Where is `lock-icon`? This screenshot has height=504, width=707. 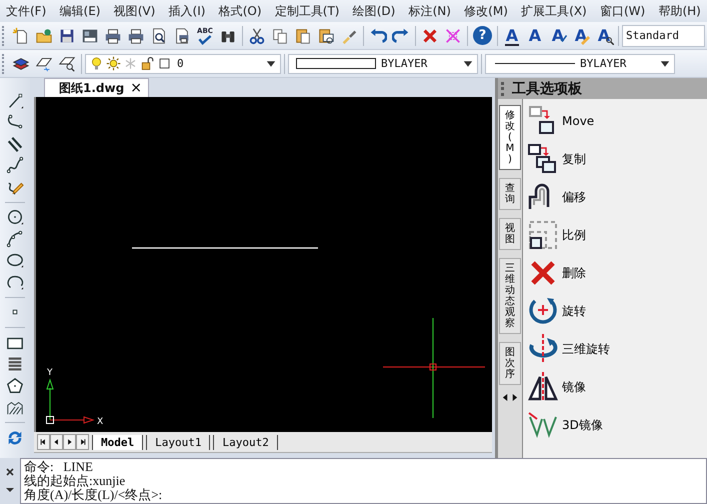
lock-icon is located at coordinates (147, 63).